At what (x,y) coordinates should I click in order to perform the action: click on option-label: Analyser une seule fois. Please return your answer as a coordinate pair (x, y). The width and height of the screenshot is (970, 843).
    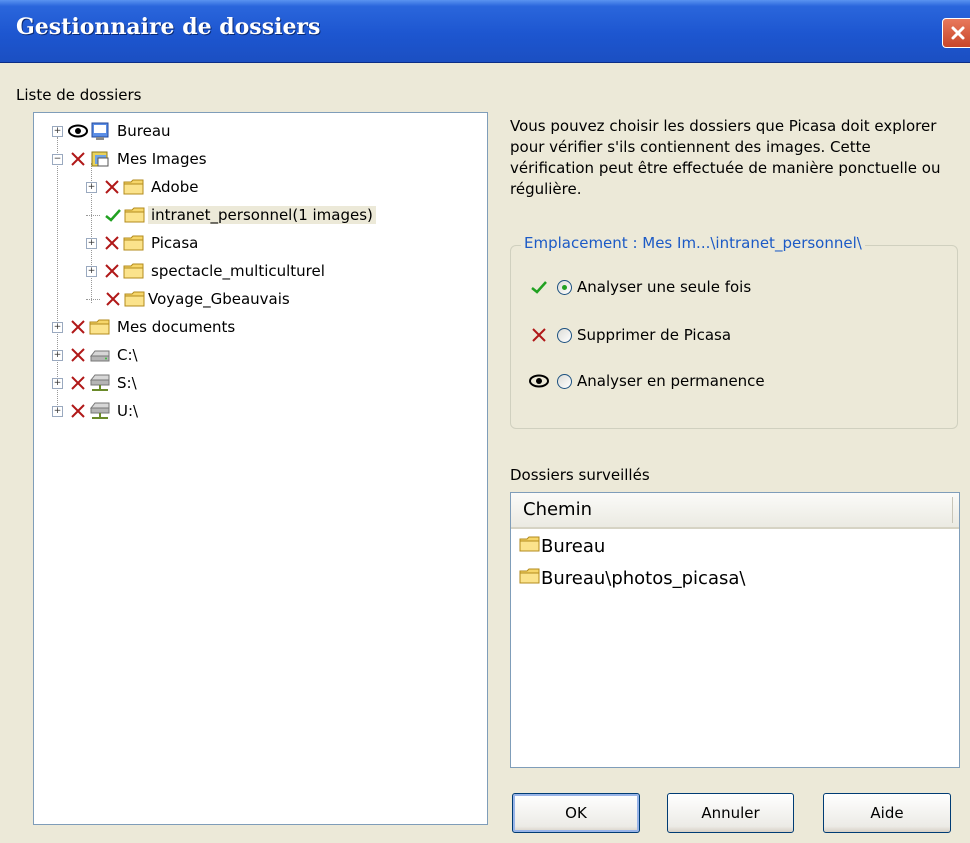
    Looking at the image, I should click on (664, 287).